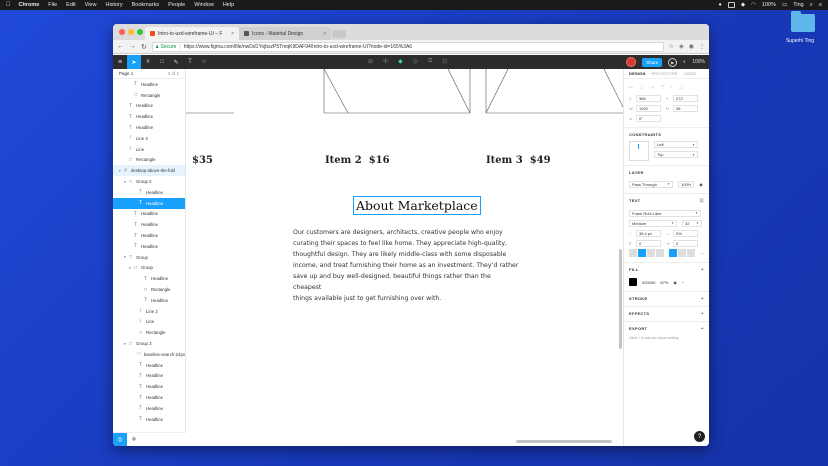 The image size is (828, 466). Describe the element at coordinates (120, 62) in the screenshot. I see `hamburger-menu-icon: ≡` at that location.